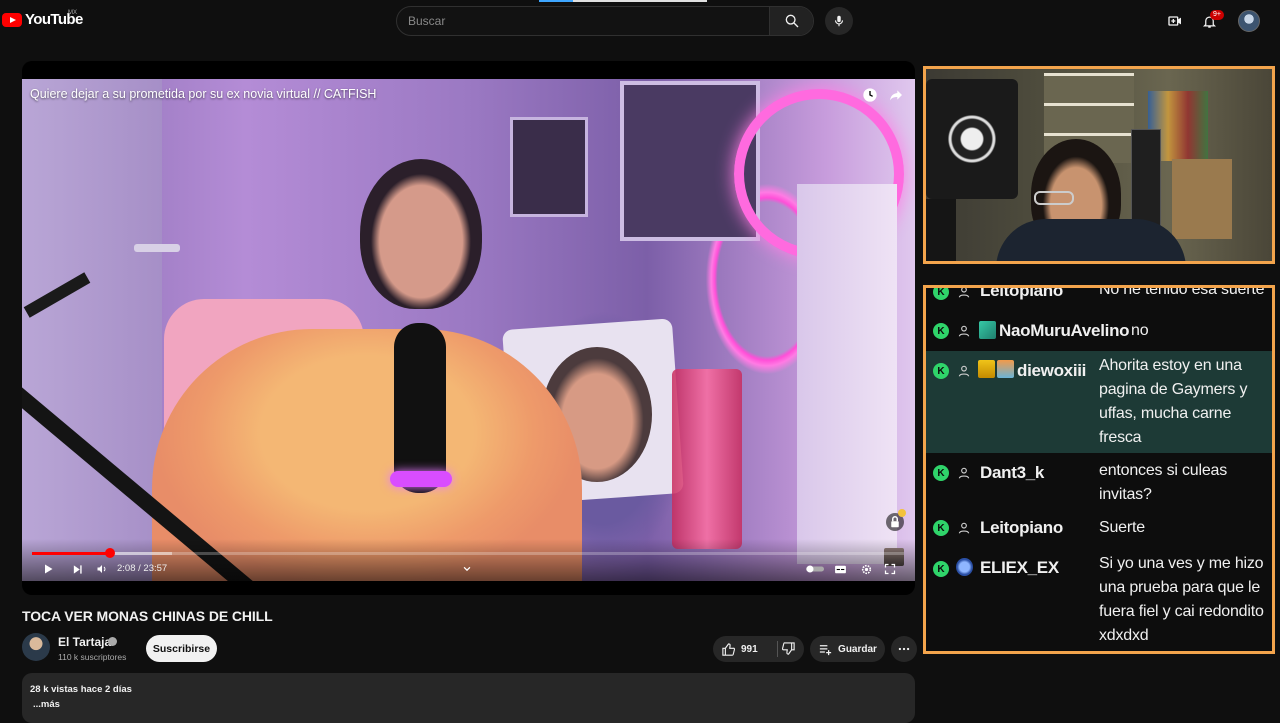 The image size is (1280, 723). Describe the element at coordinates (623, 1) in the screenshot. I see `page-load-progress` at that location.